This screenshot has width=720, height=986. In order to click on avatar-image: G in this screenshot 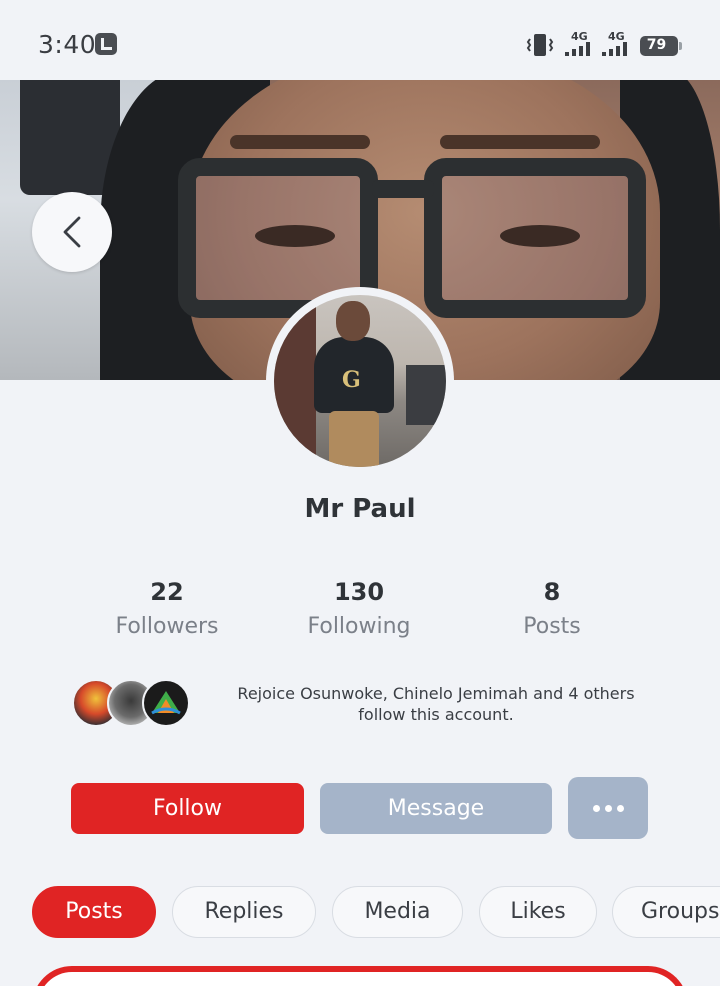, I will do `click(360, 381)`.